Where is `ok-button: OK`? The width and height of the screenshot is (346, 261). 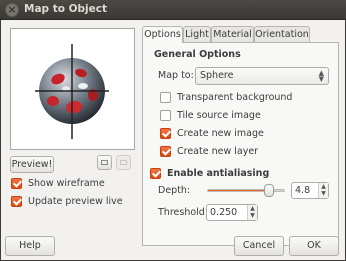 ok-button: OK is located at coordinates (314, 246).